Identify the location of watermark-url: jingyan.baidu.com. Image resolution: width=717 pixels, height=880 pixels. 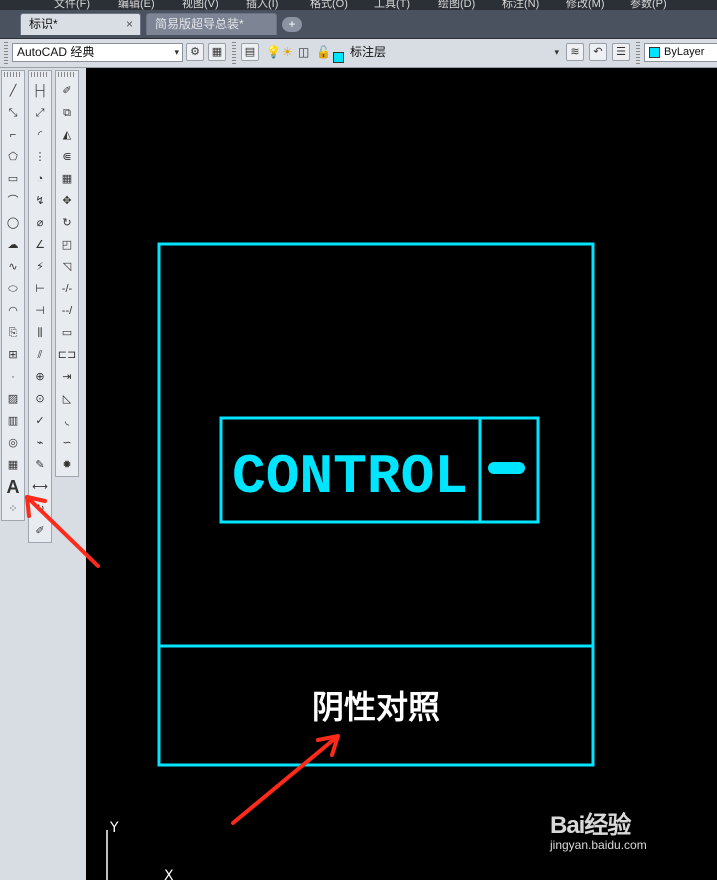
(598, 845).